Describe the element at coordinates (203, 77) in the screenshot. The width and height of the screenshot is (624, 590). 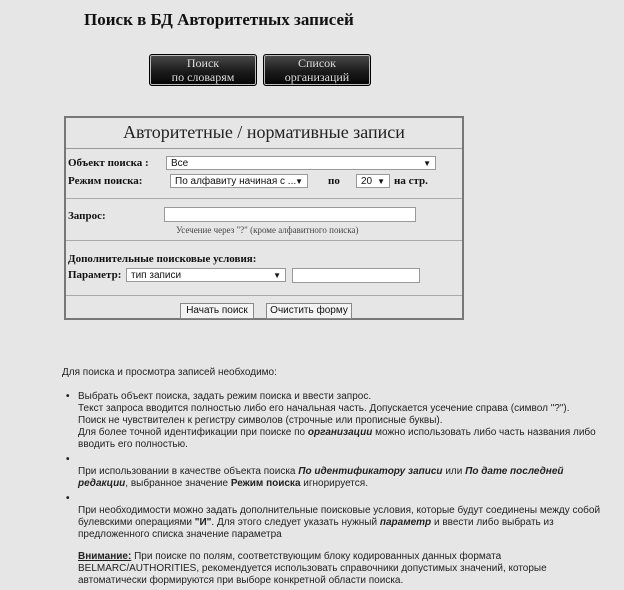
I see `dictionary-search-label-2: по словарям` at that location.